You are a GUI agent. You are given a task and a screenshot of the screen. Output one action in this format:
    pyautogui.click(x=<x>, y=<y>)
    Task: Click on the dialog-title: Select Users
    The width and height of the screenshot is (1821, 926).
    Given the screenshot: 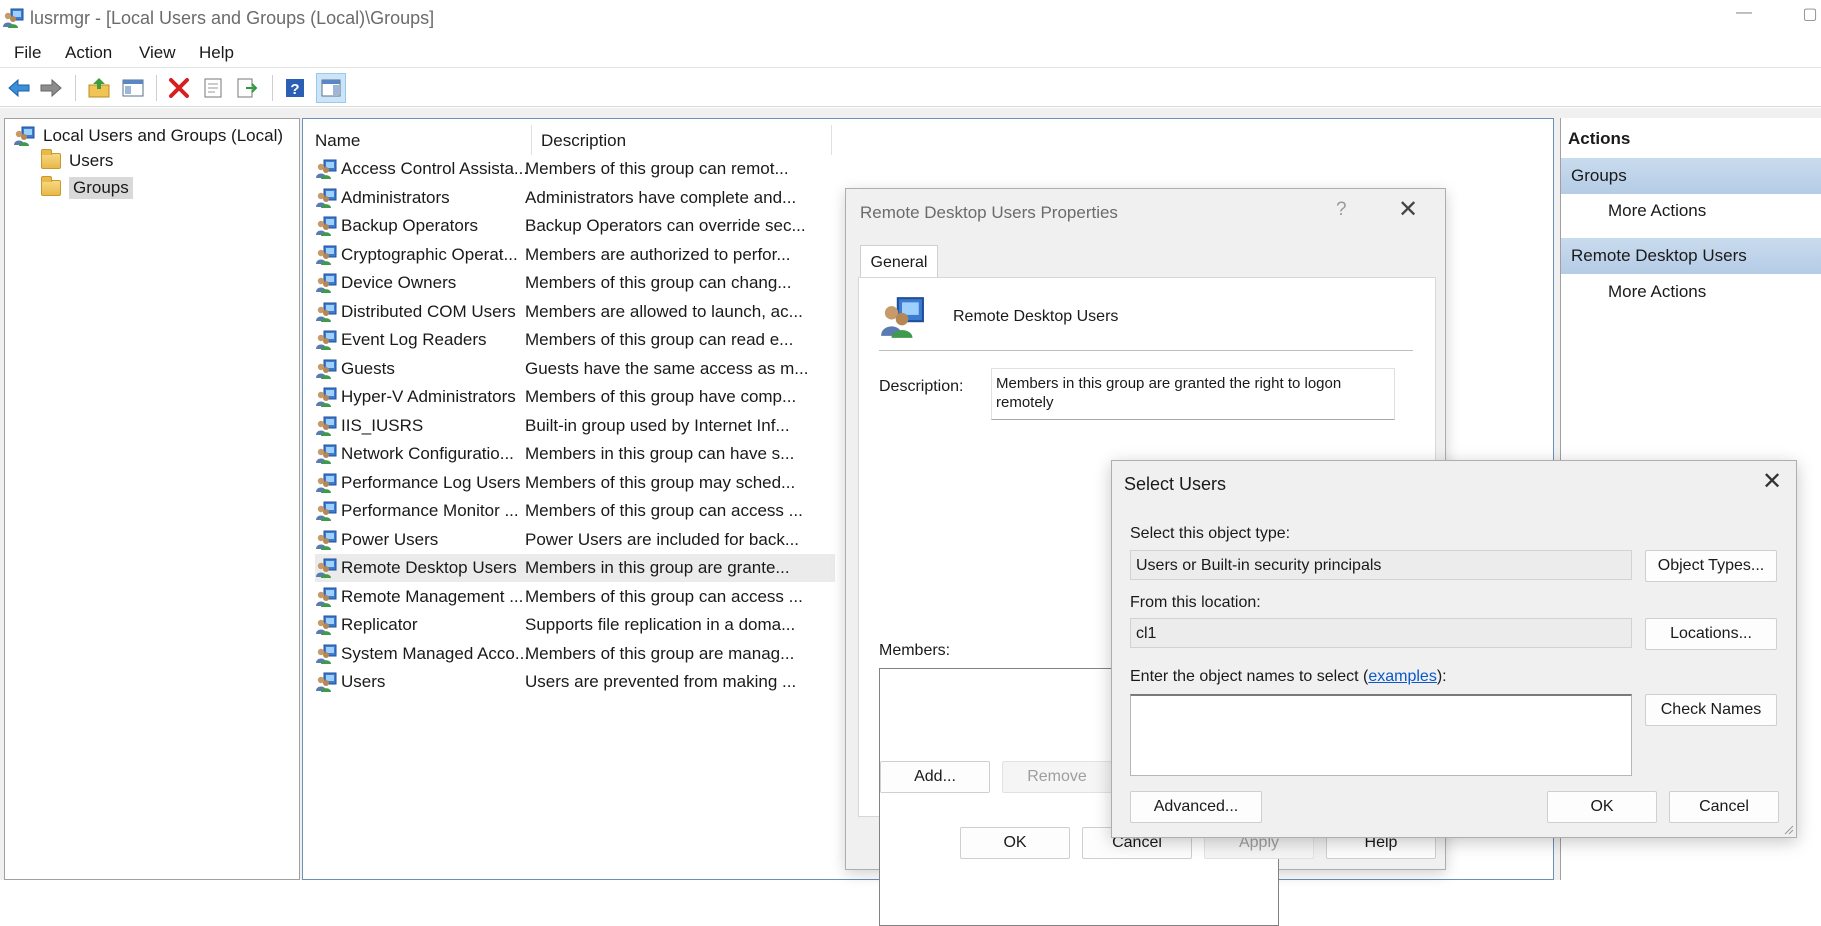 What is the action you would take?
    pyautogui.click(x=1175, y=484)
    